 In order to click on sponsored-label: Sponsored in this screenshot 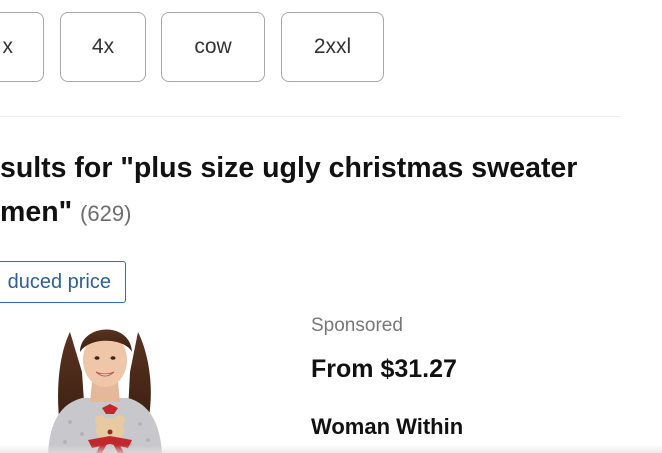, I will do `click(357, 325)`.